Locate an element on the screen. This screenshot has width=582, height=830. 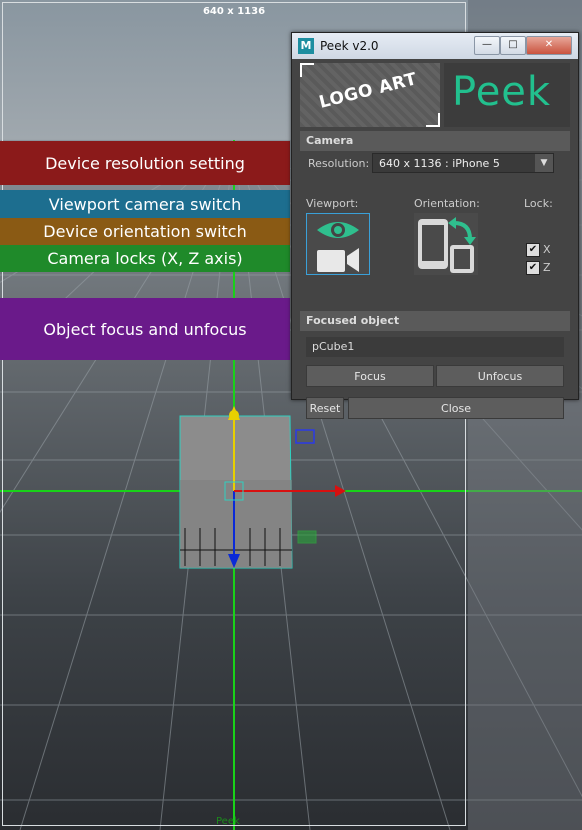
annotation-object-focus: Object focus and unfocus is located at coordinates (145, 329).